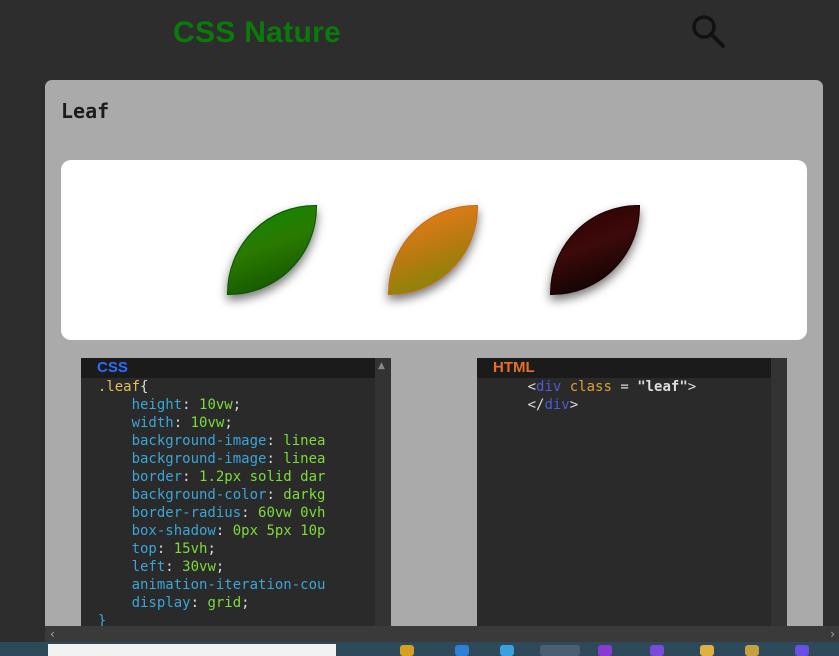 This screenshot has width=839, height=656. Describe the element at coordinates (228, 387) in the screenshot. I see `code-line: .leaf{` at that location.